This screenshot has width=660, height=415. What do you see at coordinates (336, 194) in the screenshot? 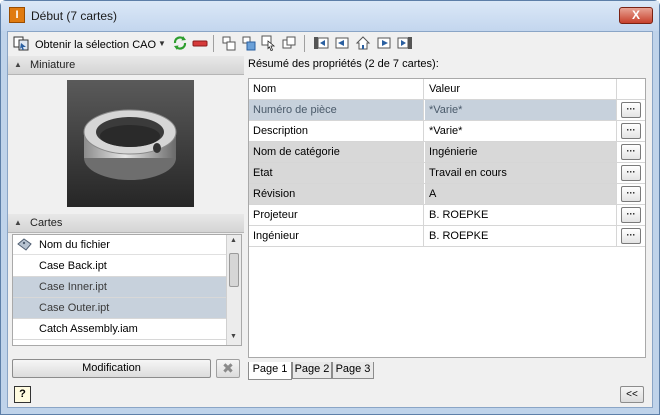
I see `property-name-cell: Révision` at bounding box center [336, 194].